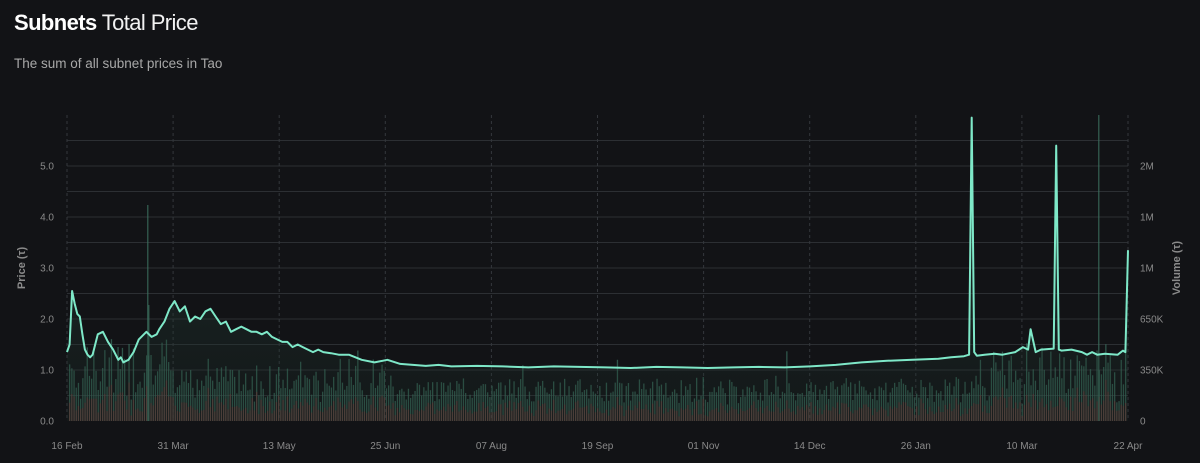  Describe the element at coordinates (916, 446) in the screenshot. I see `x-tick-label: 26 Jan` at that location.